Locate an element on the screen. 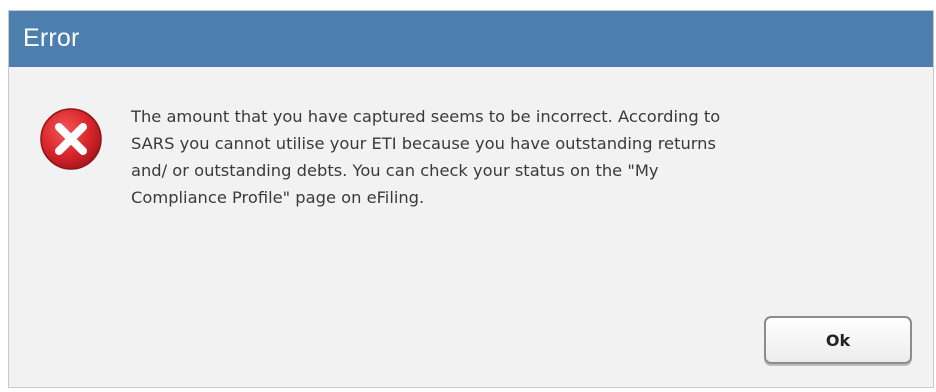  ok-button: Ok is located at coordinates (838, 340).